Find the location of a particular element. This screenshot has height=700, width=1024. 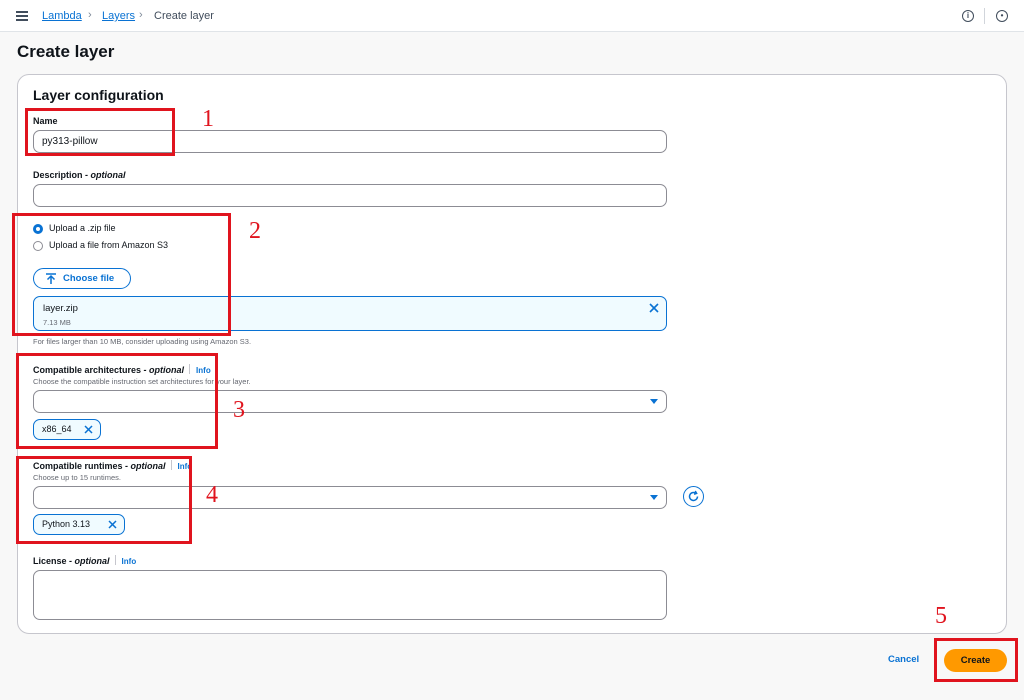

annotation-number-4: 4 is located at coordinates (212, 495).